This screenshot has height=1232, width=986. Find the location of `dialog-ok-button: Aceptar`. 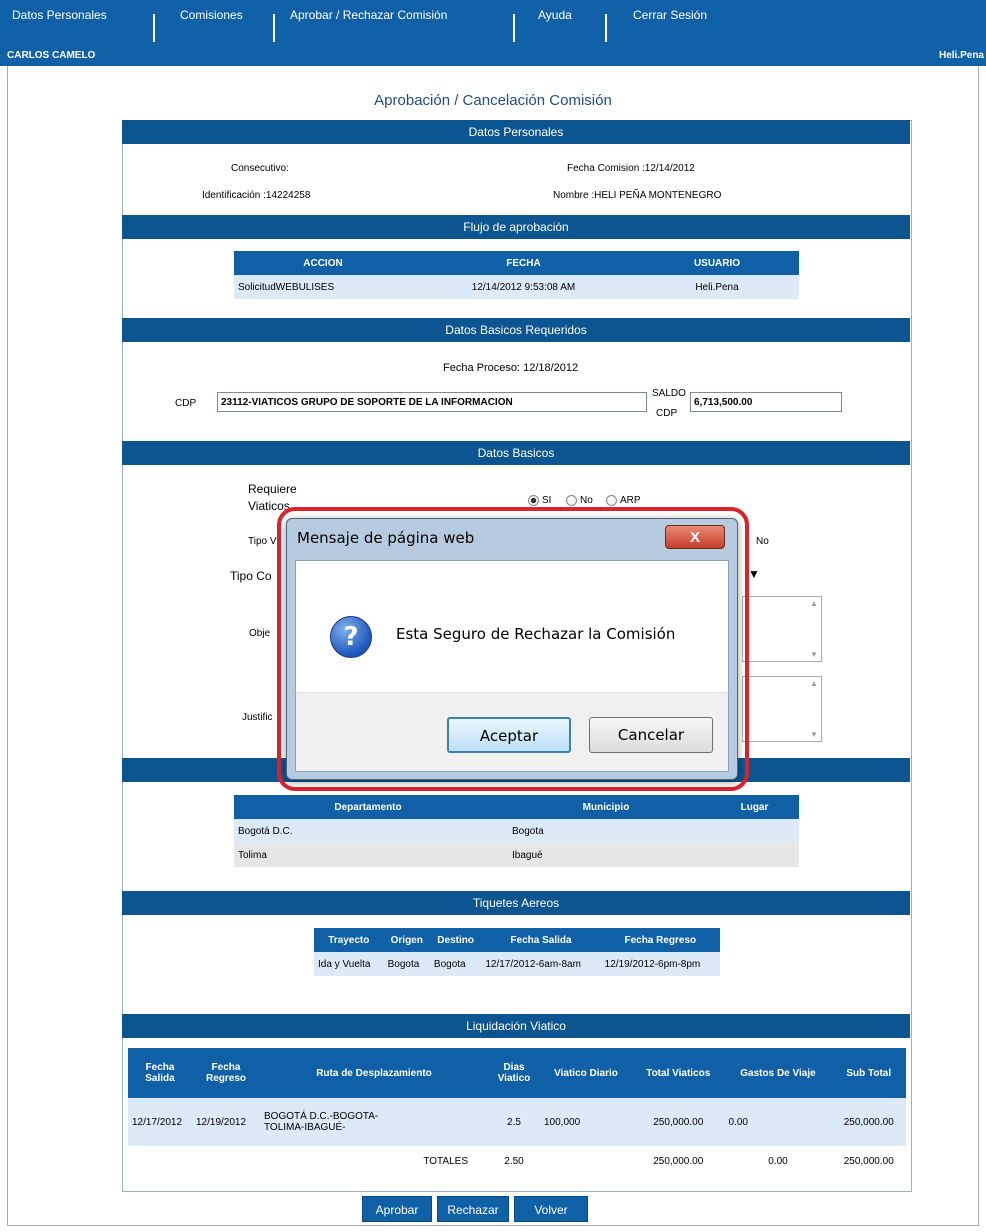

dialog-ok-button: Aceptar is located at coordinates (509, 735).